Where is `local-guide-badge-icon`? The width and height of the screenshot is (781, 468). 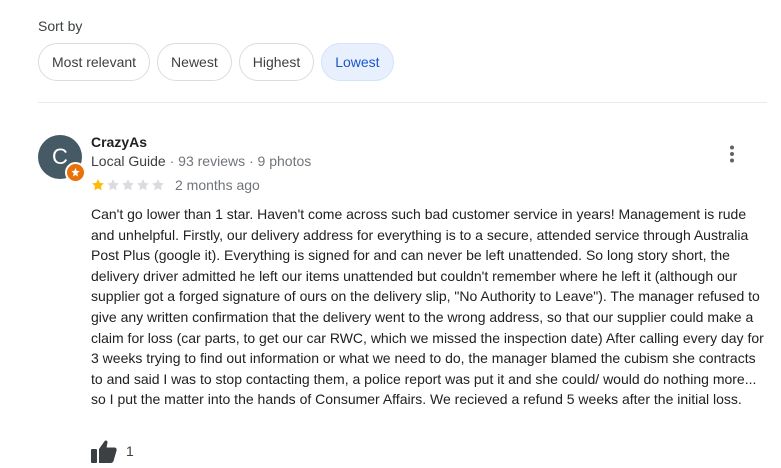
local-guide-badge-icon is located at coordinates (75, 172).